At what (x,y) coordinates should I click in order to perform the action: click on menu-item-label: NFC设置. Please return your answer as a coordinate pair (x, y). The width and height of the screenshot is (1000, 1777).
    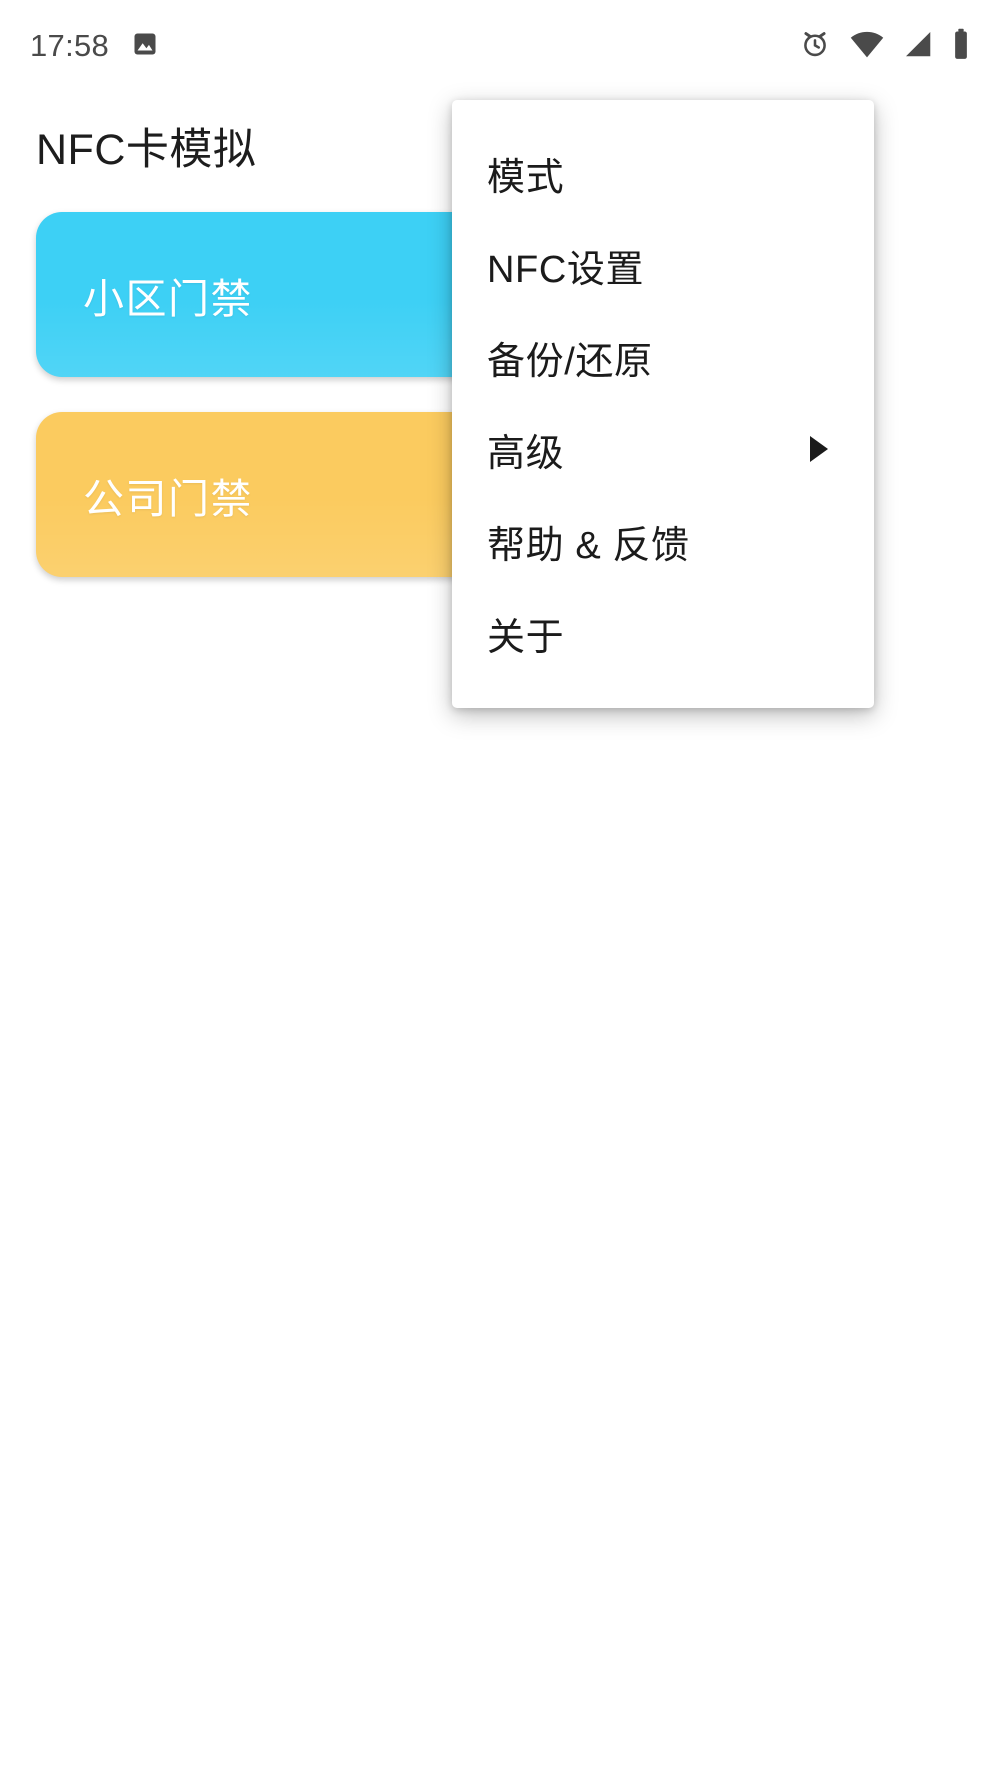
    Looking at the image, I should click on (566, 269).